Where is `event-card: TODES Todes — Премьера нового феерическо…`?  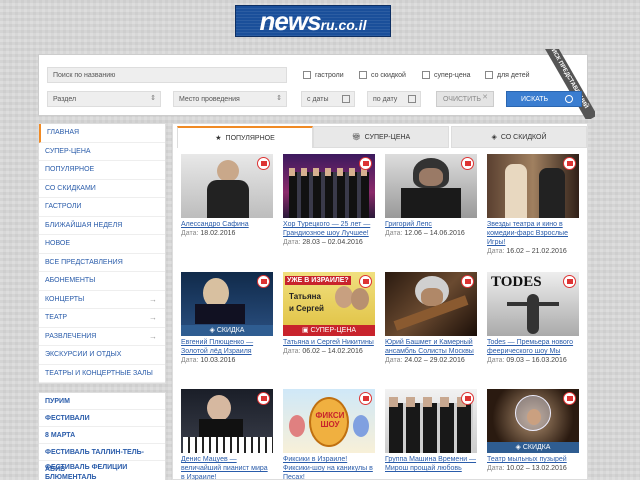 event-card: TODES Todes — Премьера нового феерическо… is located at coordinates (533, 318).